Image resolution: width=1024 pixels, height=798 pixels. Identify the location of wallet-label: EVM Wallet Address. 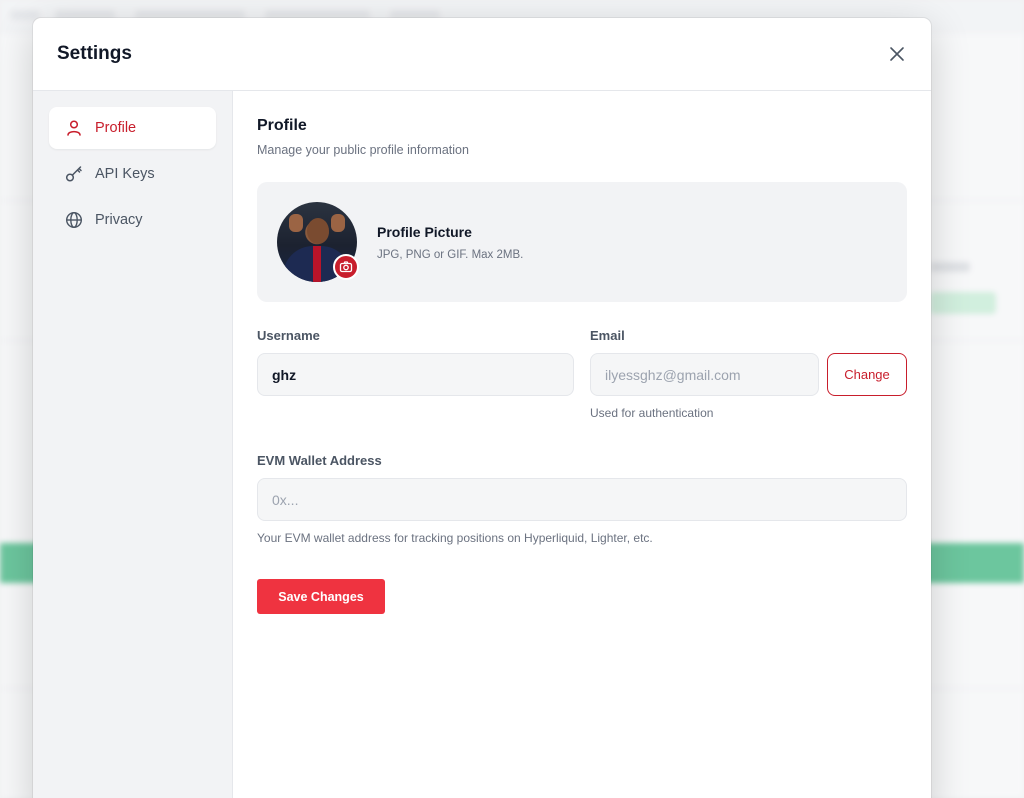
(319, 460).